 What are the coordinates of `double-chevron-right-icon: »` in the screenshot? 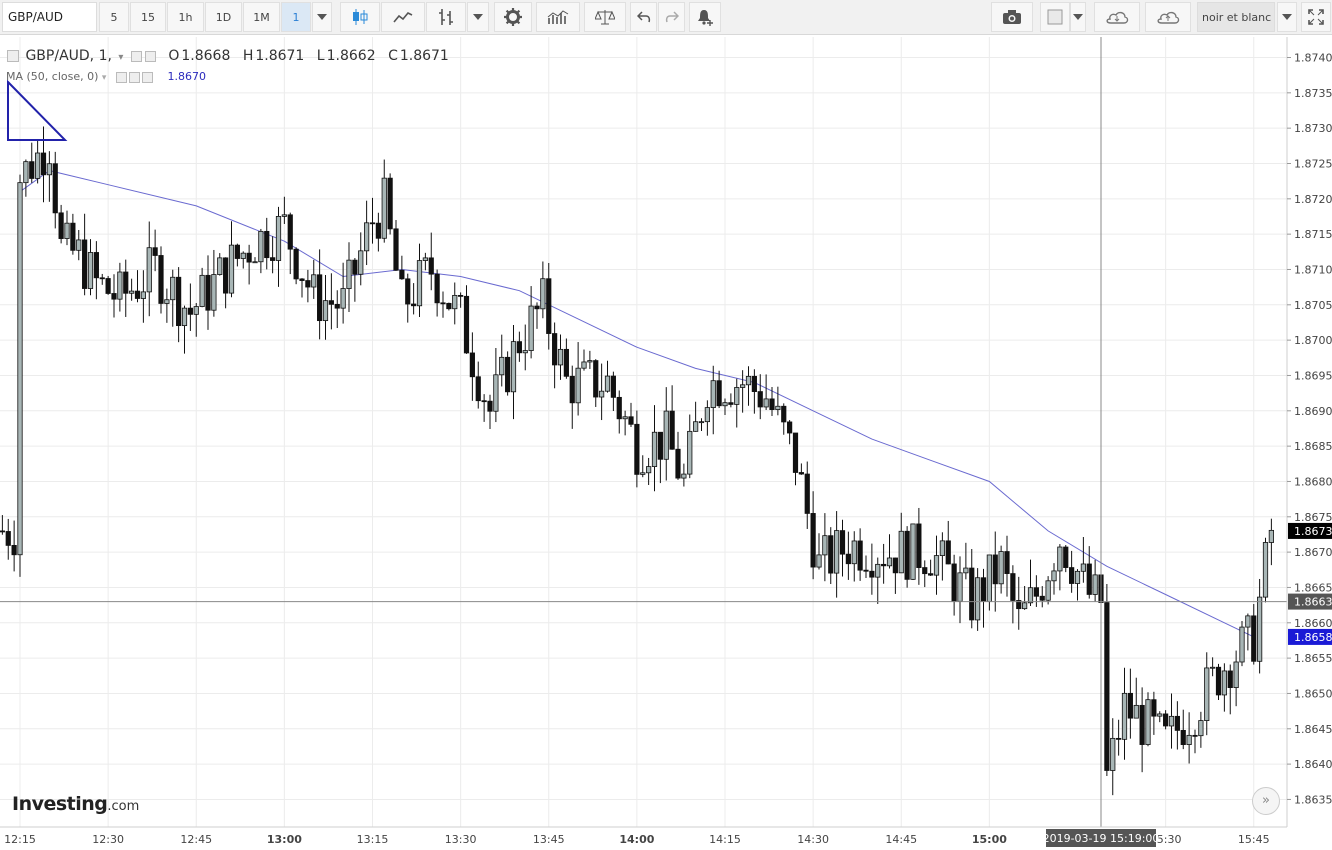 It's located at (1266, 800).